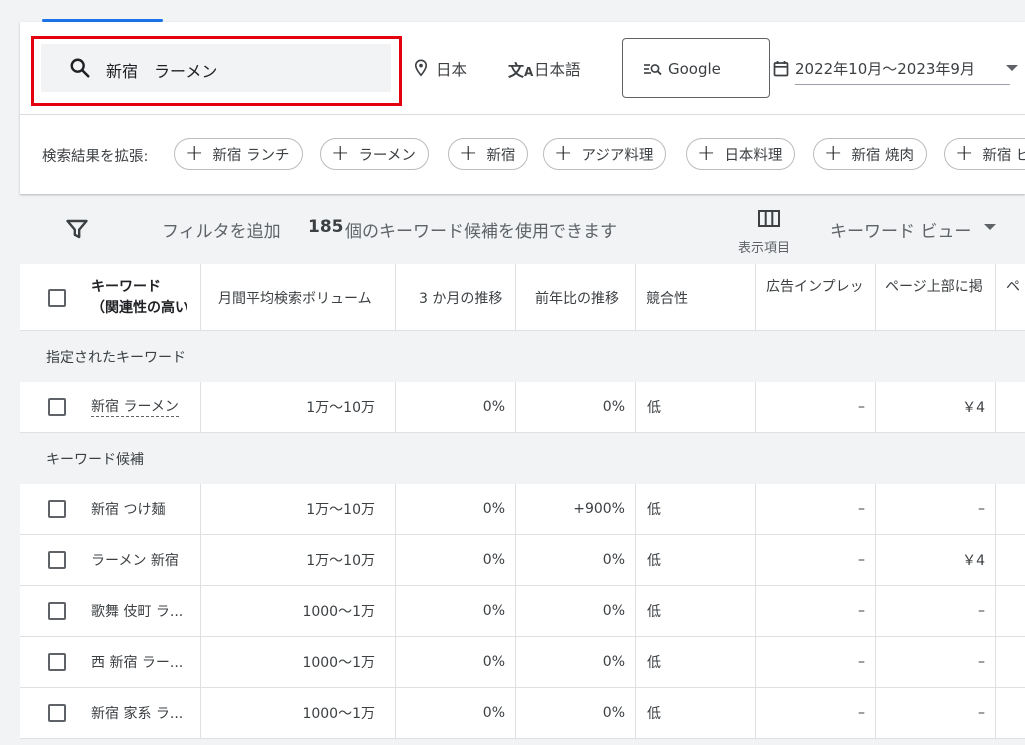 This screenshot has width=1025, height=745. I want to click on location-pin-icon, so click(421, 68).